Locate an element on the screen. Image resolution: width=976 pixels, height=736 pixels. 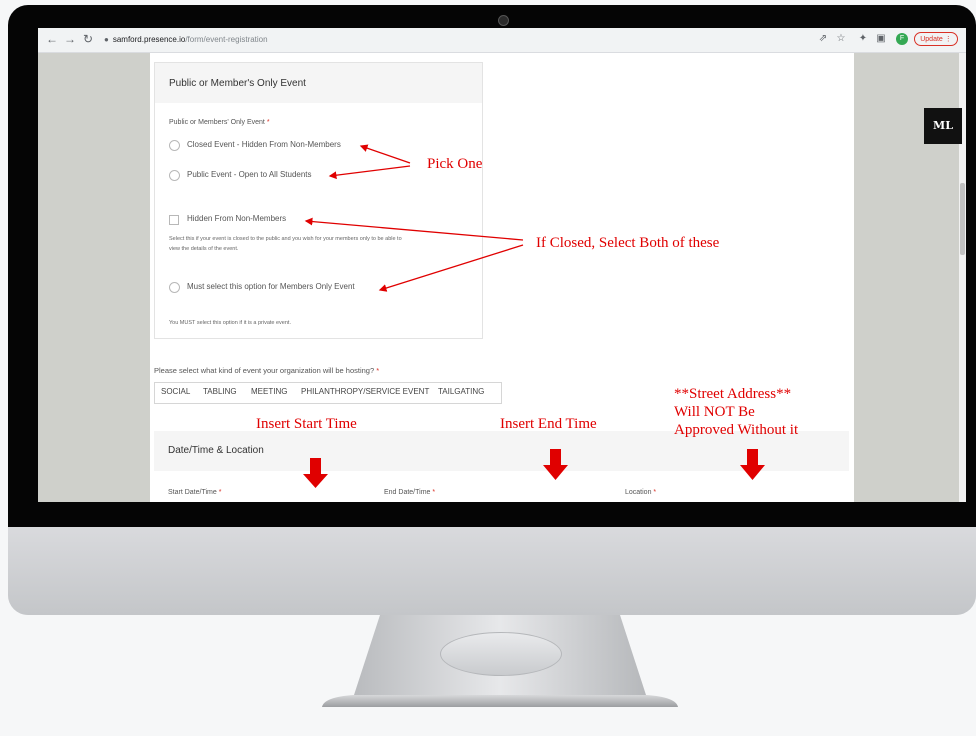
annotation-street-line-1: **Street Address** is located at coordinates (733, 394).